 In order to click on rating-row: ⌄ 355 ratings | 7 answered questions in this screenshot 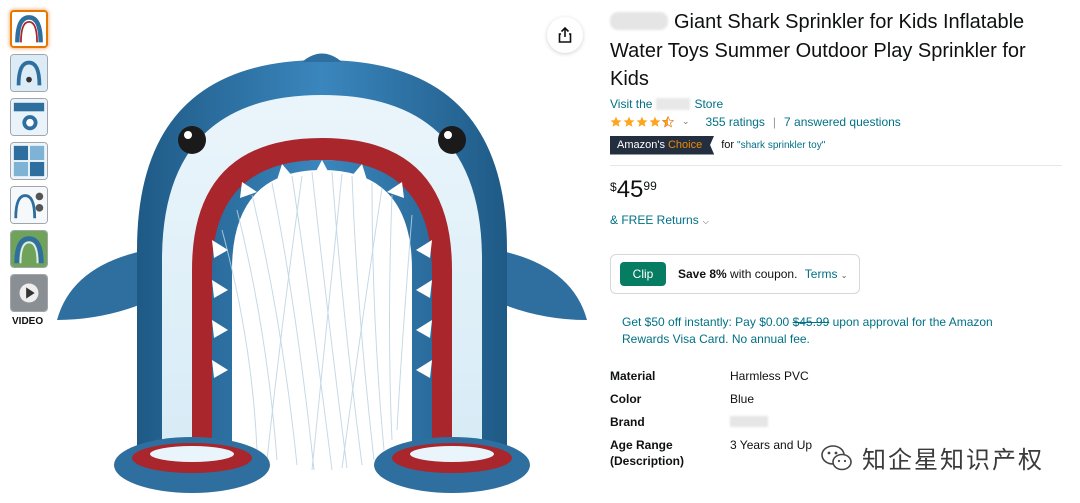, I will do `click(837, 122)`.